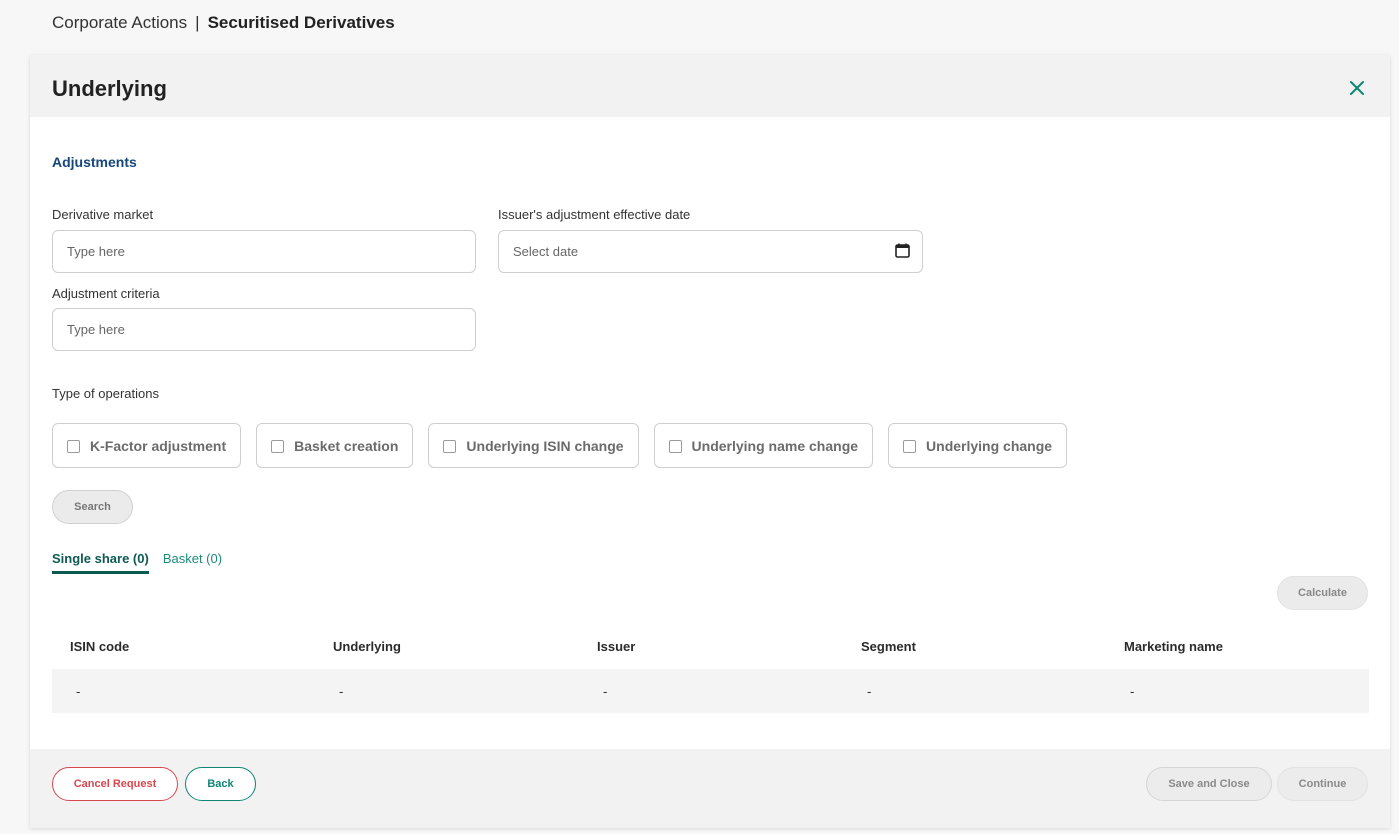 This screenshot has width=1399, height=834. Describe the element at coordinates (1209, 784) in the screenshot. I see `save-and-close-button: Save and Close` at that location.